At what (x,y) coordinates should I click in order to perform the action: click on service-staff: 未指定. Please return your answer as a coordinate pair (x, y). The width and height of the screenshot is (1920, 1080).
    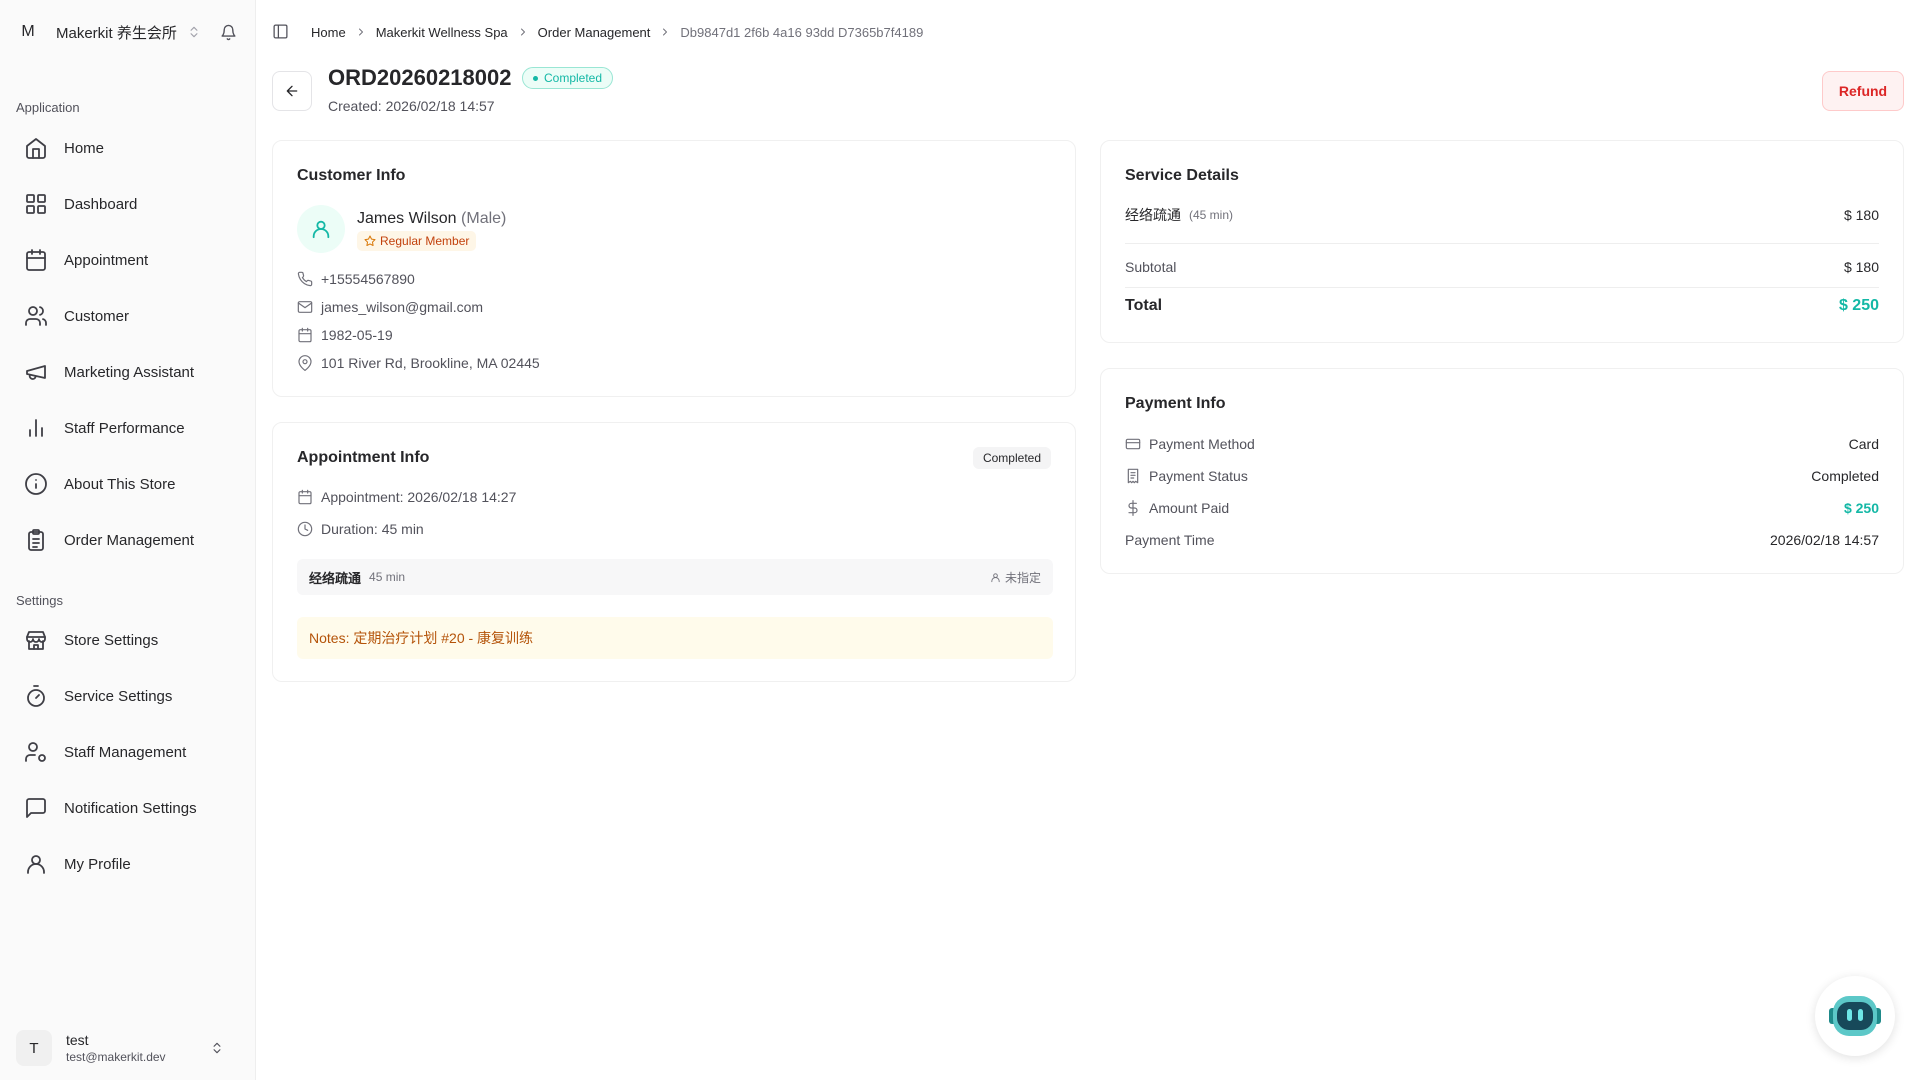
    Looking at the image, I should click on (1015, 577).